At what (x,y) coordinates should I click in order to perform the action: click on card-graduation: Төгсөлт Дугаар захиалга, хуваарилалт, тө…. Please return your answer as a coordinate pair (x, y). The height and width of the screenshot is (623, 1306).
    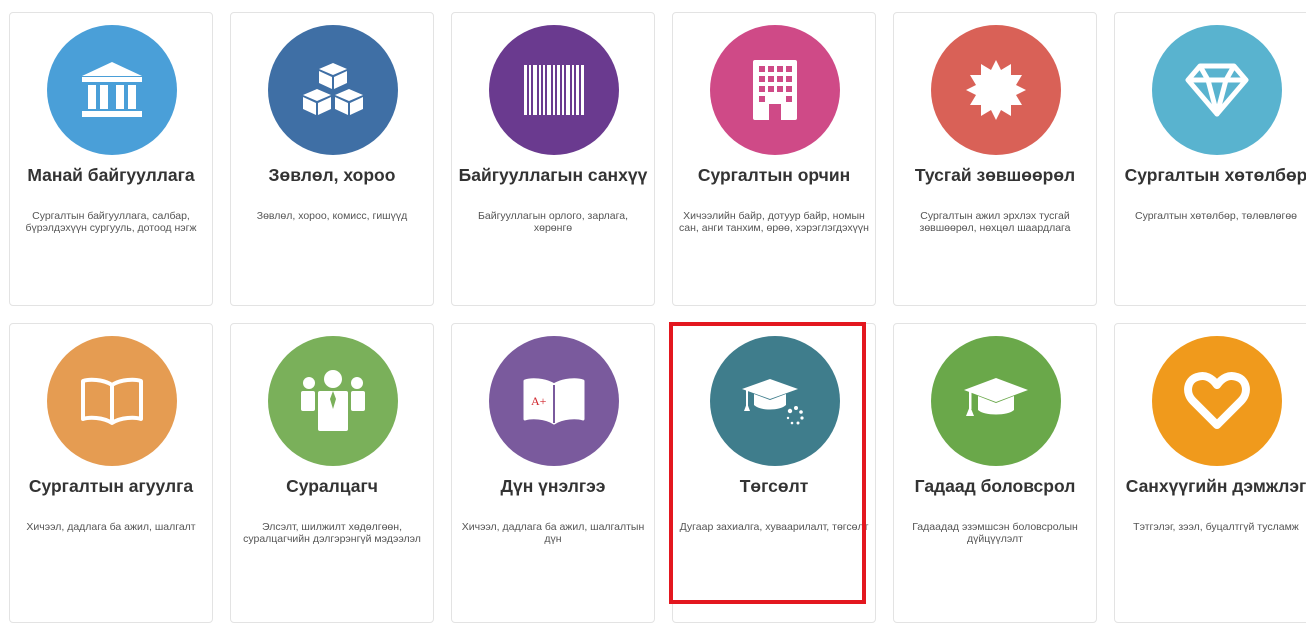
    Looking at the image, I should click on (774, 473).